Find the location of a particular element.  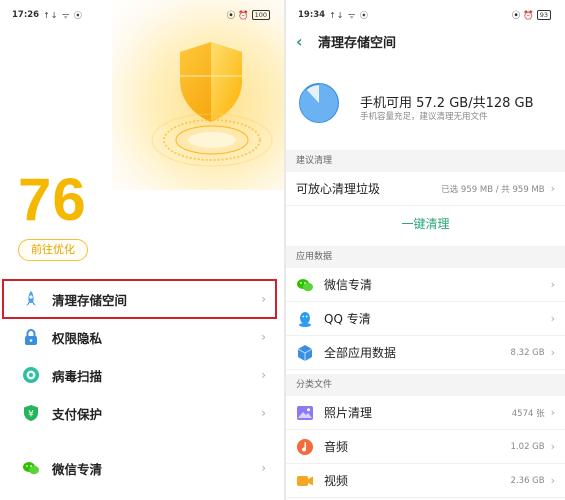

app-item-size: 8.32 GB is located at coordinates (527, 352).